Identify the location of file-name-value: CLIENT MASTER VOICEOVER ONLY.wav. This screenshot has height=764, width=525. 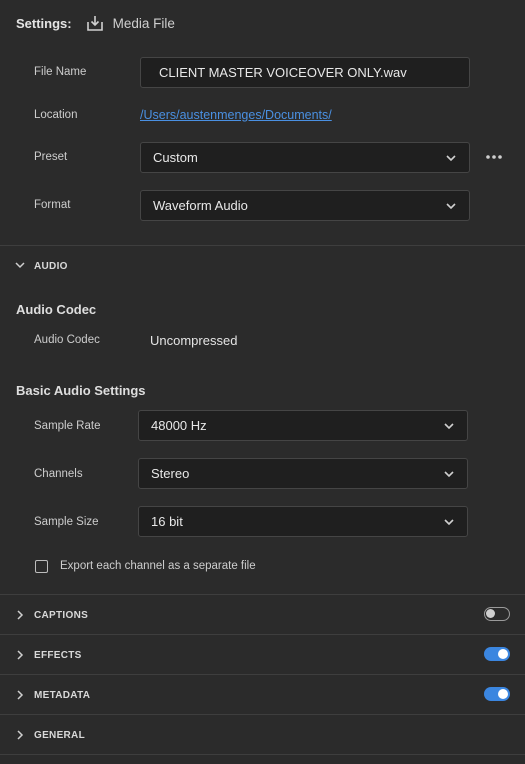
(283, 72).